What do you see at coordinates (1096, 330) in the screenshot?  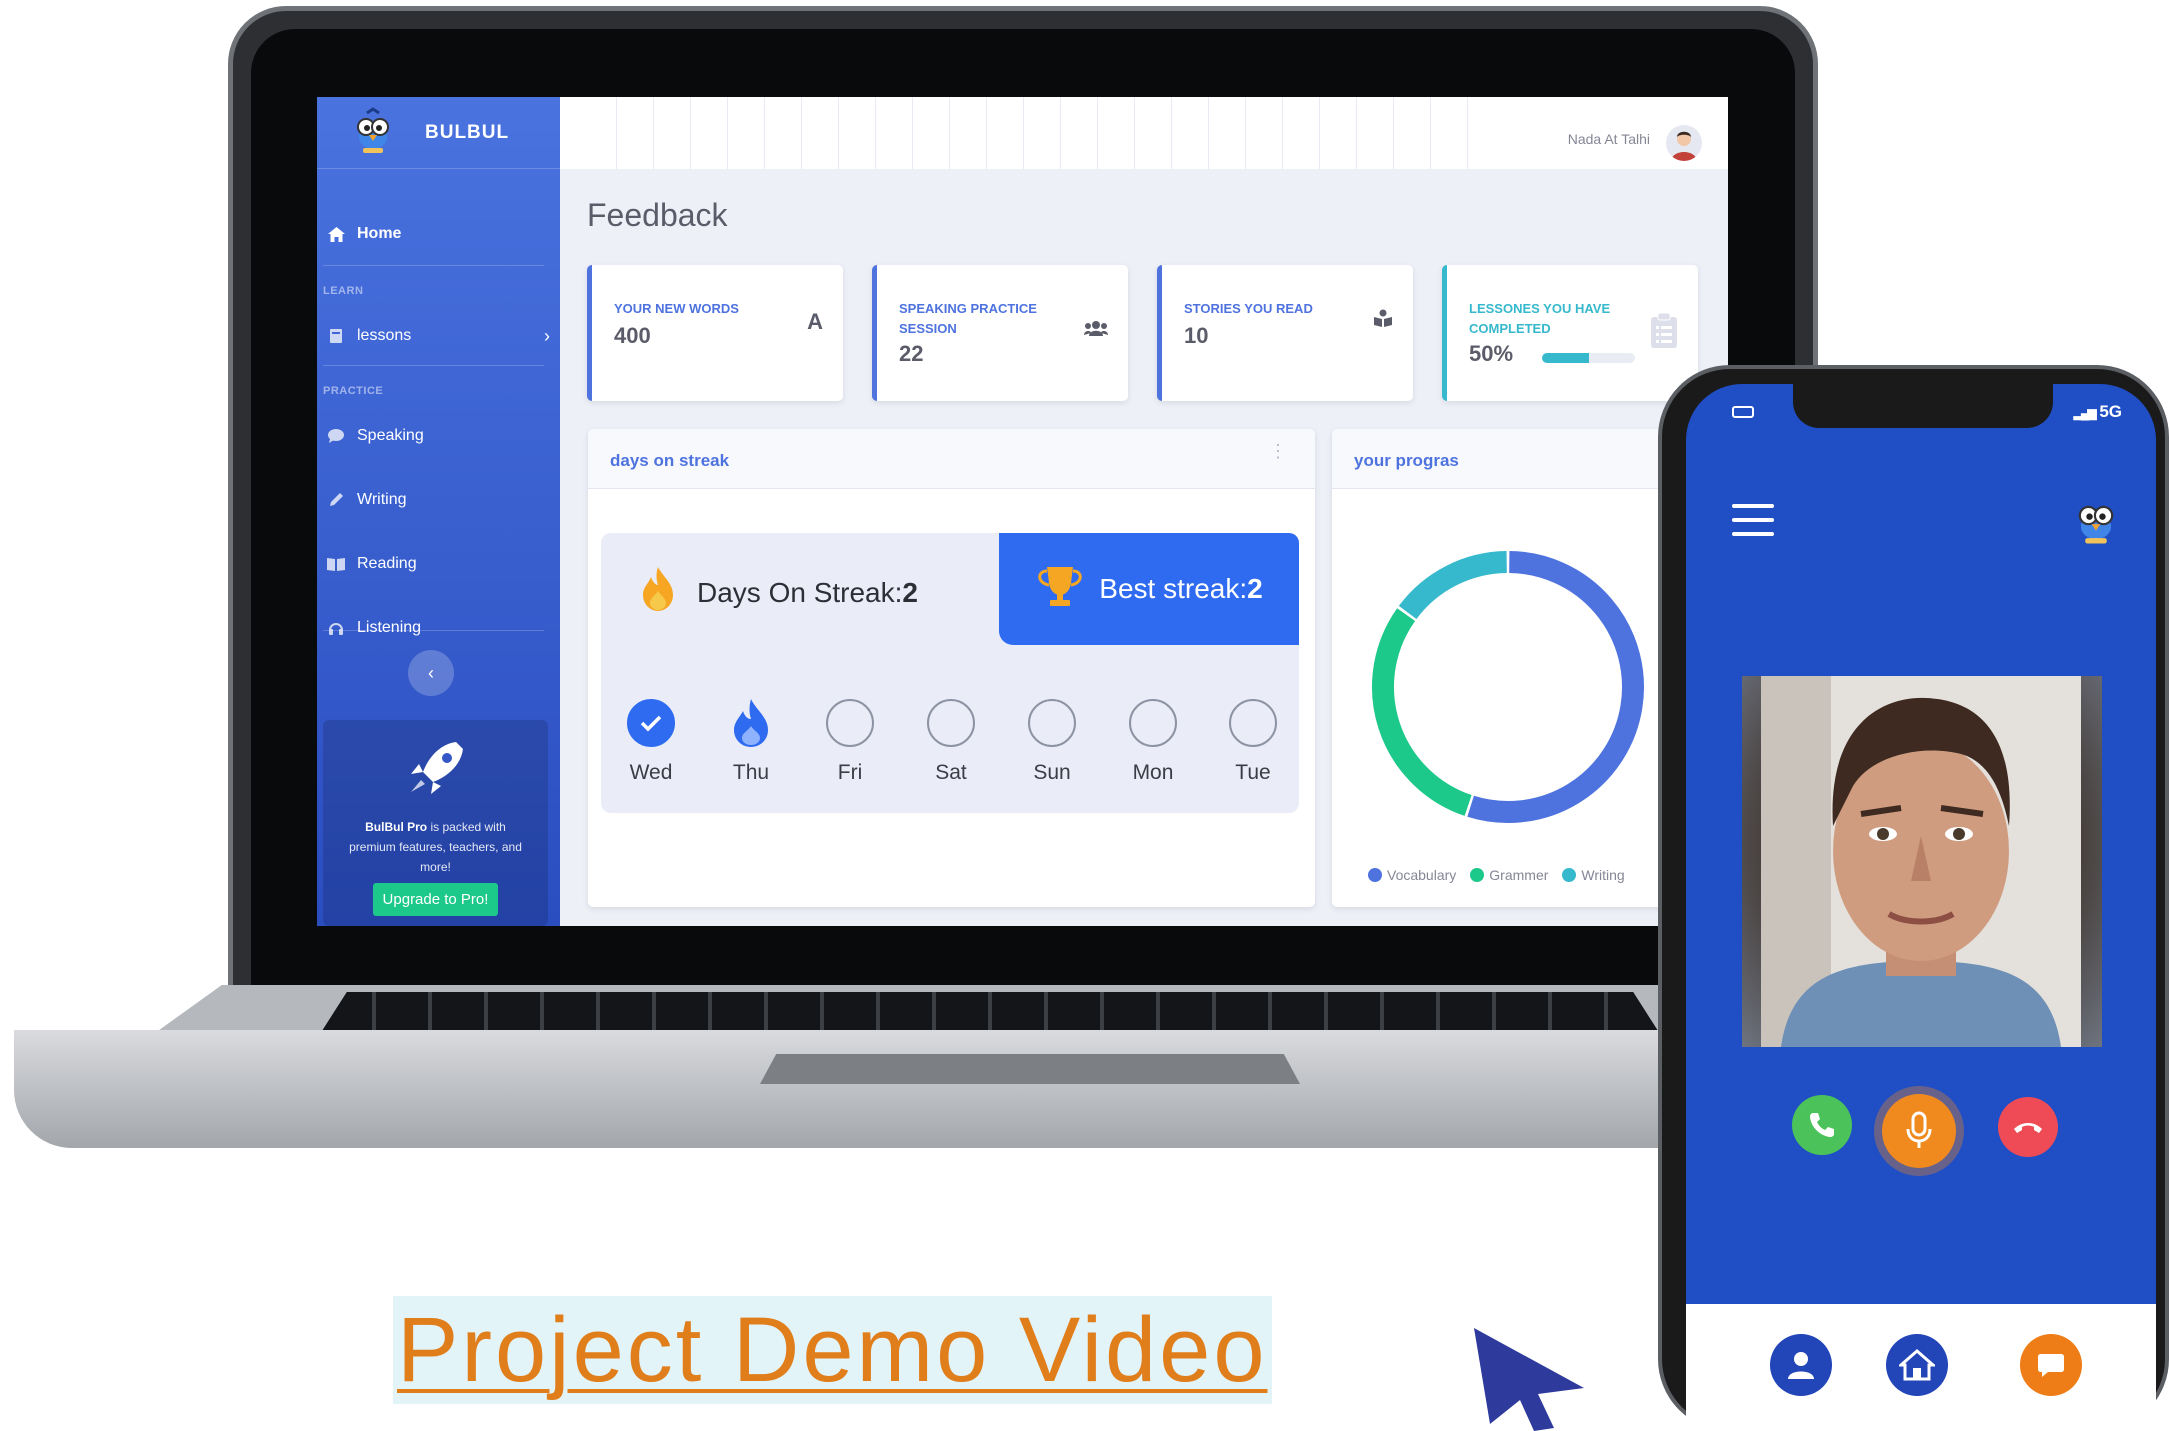 I see `users-icon` at bounding box center [1096, 330].